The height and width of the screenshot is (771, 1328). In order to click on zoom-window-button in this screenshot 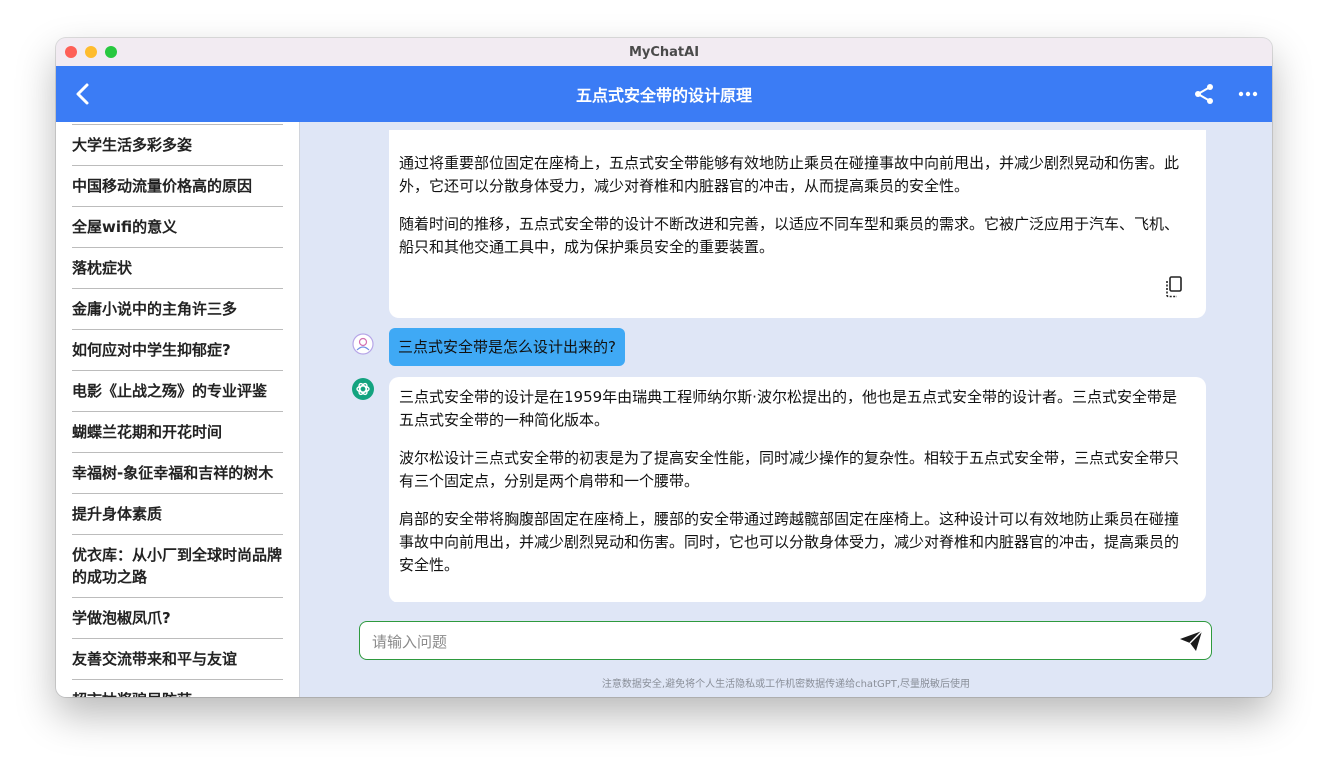, I will do `click(111, 52)`.